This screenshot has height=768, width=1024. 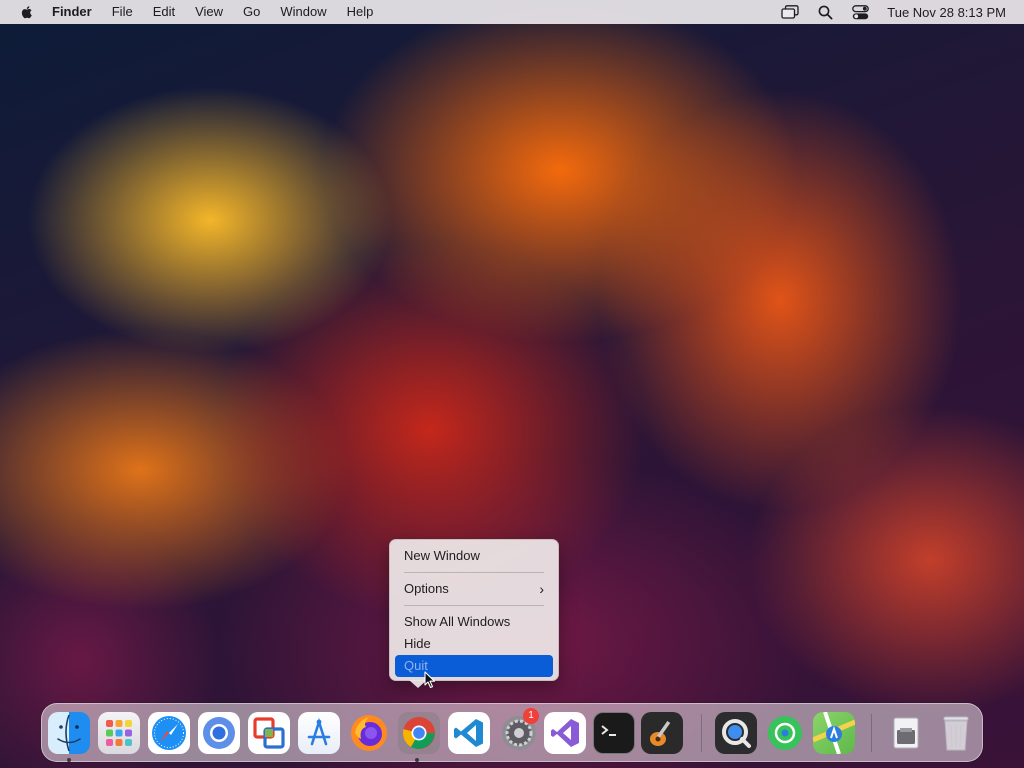 I want to click on menu-view: View, so click(x=209, y=12).